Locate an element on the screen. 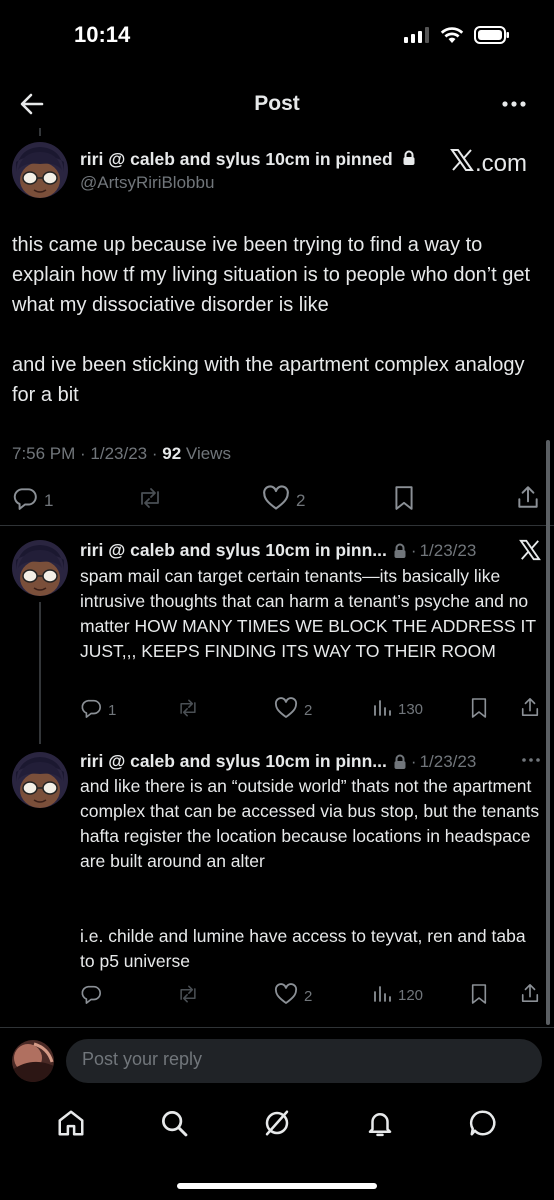 This screenshot has width=554, height=1200. author-handle: @ArtsyRiriBlobbu is located at coordinates (147, 183).